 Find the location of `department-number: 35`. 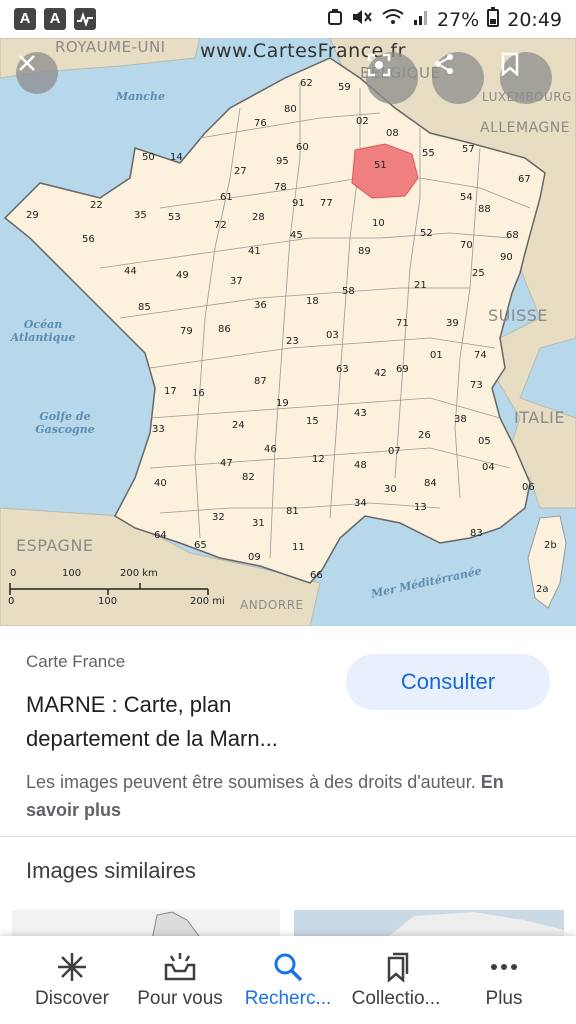

department-number: 35 is located at coordinates (140, 215).